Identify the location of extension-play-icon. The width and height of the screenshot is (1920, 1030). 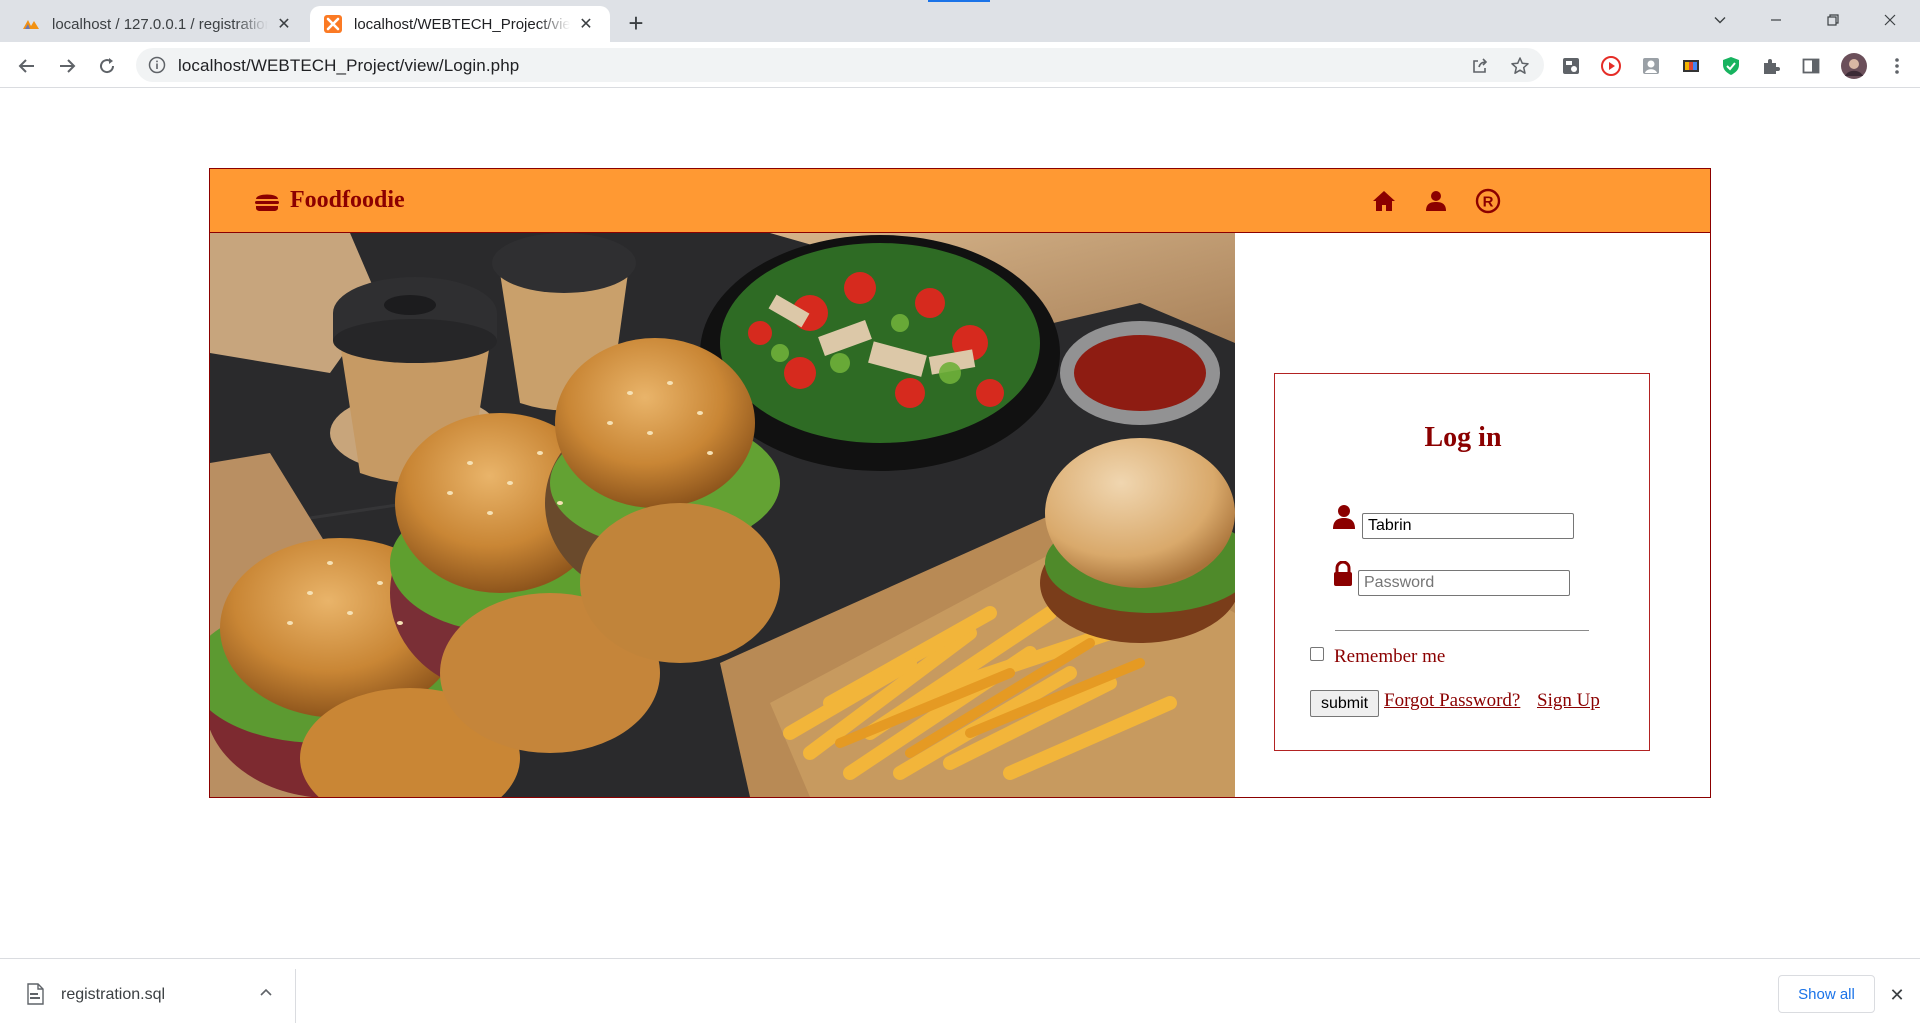
(1611, 66).